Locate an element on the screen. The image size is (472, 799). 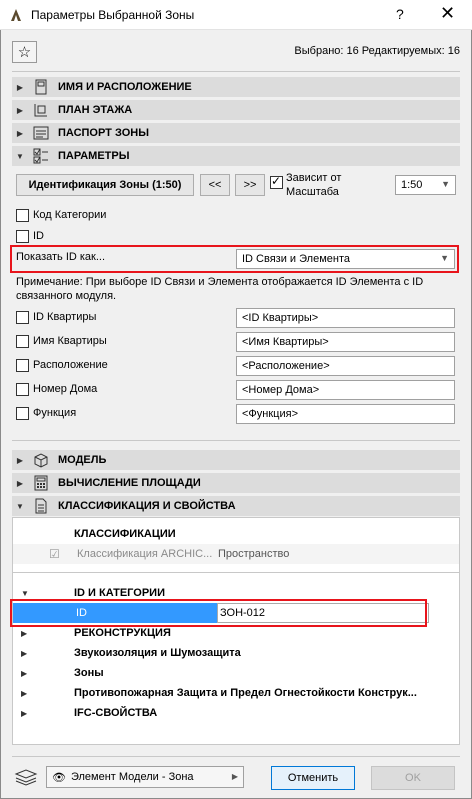
archicad-icon is located at coordinates (16, 15).